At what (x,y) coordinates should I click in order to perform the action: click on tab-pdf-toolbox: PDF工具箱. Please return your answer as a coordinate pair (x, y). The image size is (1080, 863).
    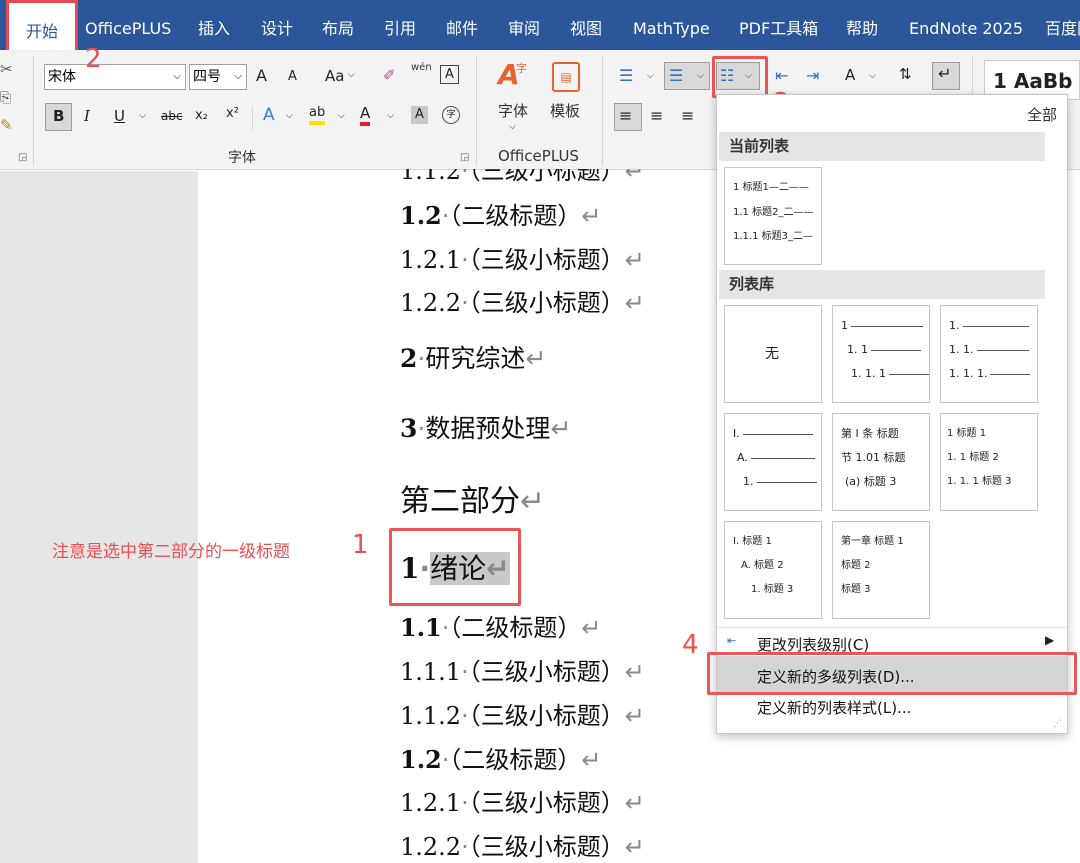
    Looking at the image, I should click on (778, 25).